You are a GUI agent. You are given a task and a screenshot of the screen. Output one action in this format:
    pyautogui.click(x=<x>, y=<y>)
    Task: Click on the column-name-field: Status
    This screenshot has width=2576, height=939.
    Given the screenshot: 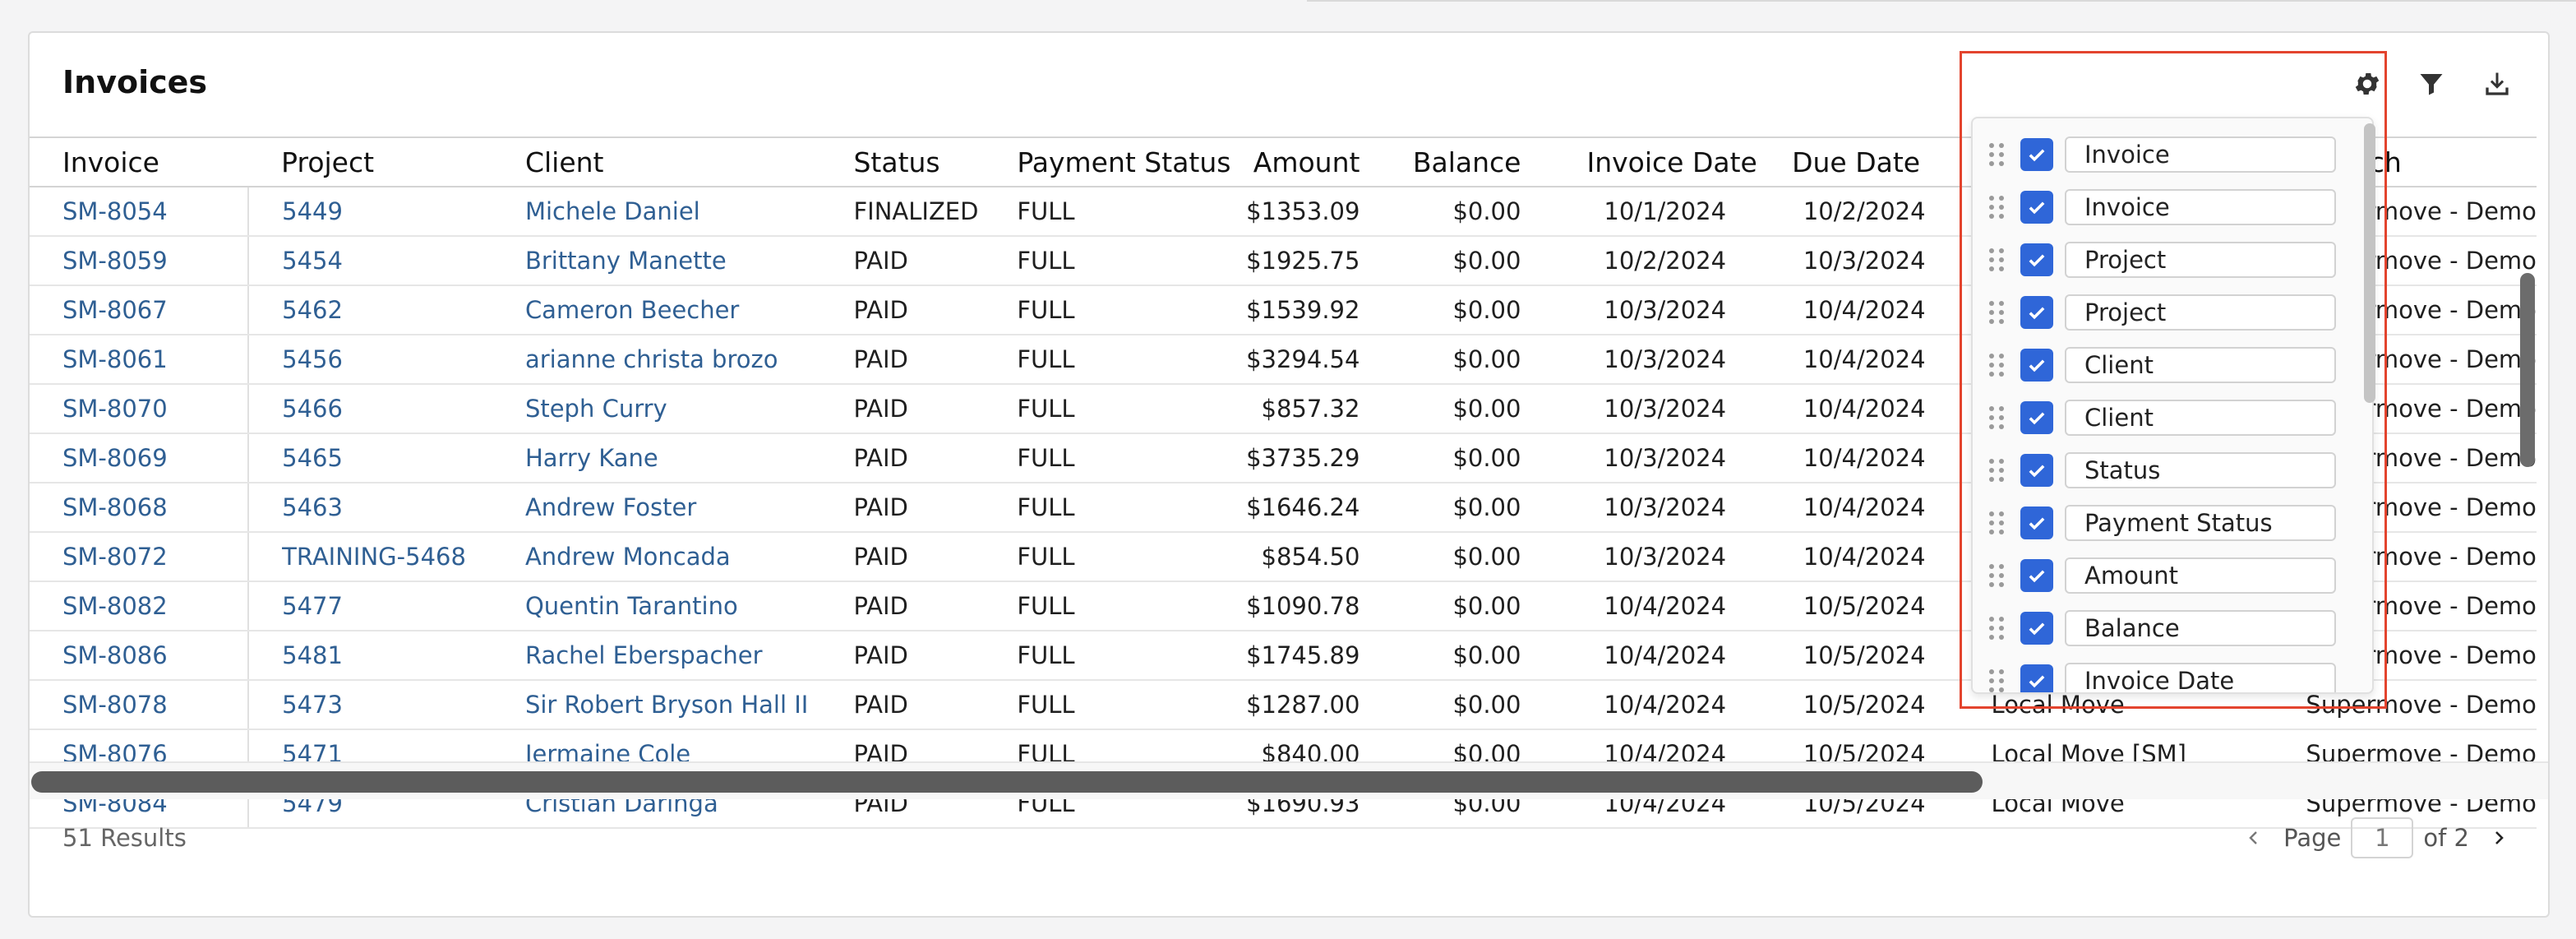 What is the action you would take?
    pyautogui.click(x=2201, y=470)
    